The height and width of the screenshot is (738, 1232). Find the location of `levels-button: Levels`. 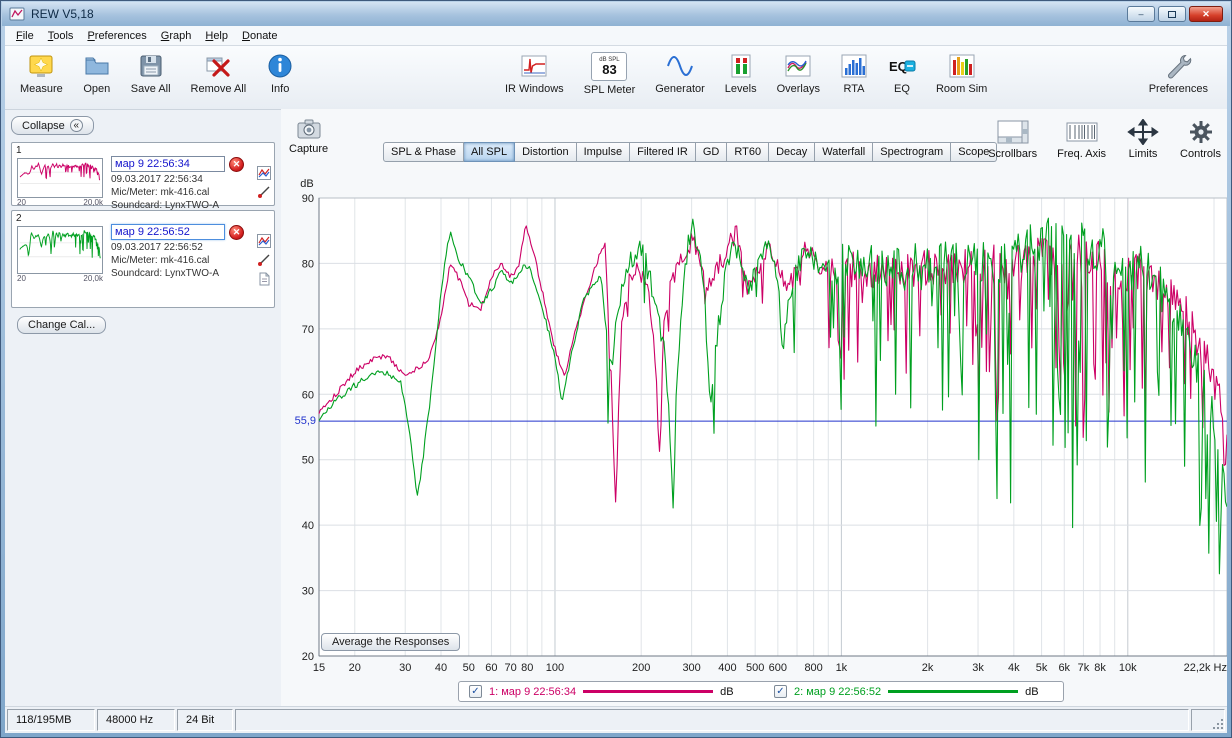

levels-button: Levels is located at coordinates (741, 73).